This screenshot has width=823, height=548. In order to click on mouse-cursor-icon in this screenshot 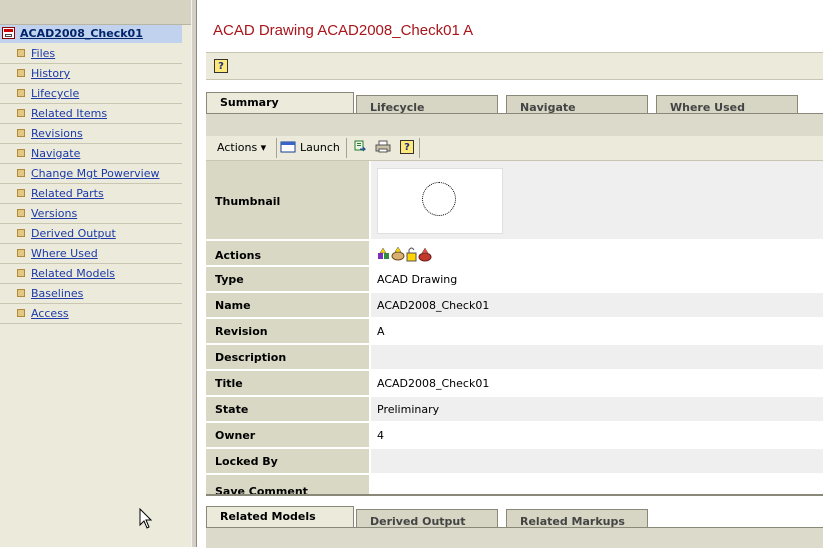, I will do `click(146, 518)`.